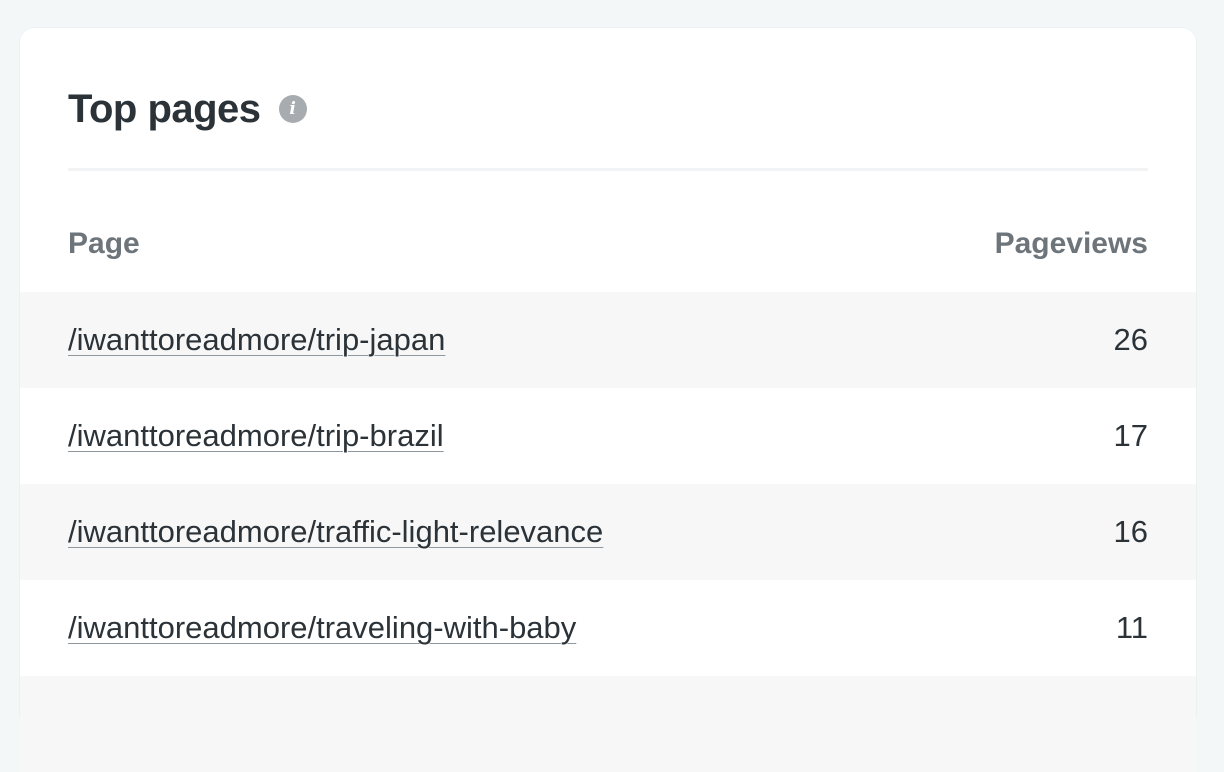  Describe the element at coordinates (608, 436) in the screenshot. I see `table-row: /iwanttoreadmore/trip-brazil 17` at that location.